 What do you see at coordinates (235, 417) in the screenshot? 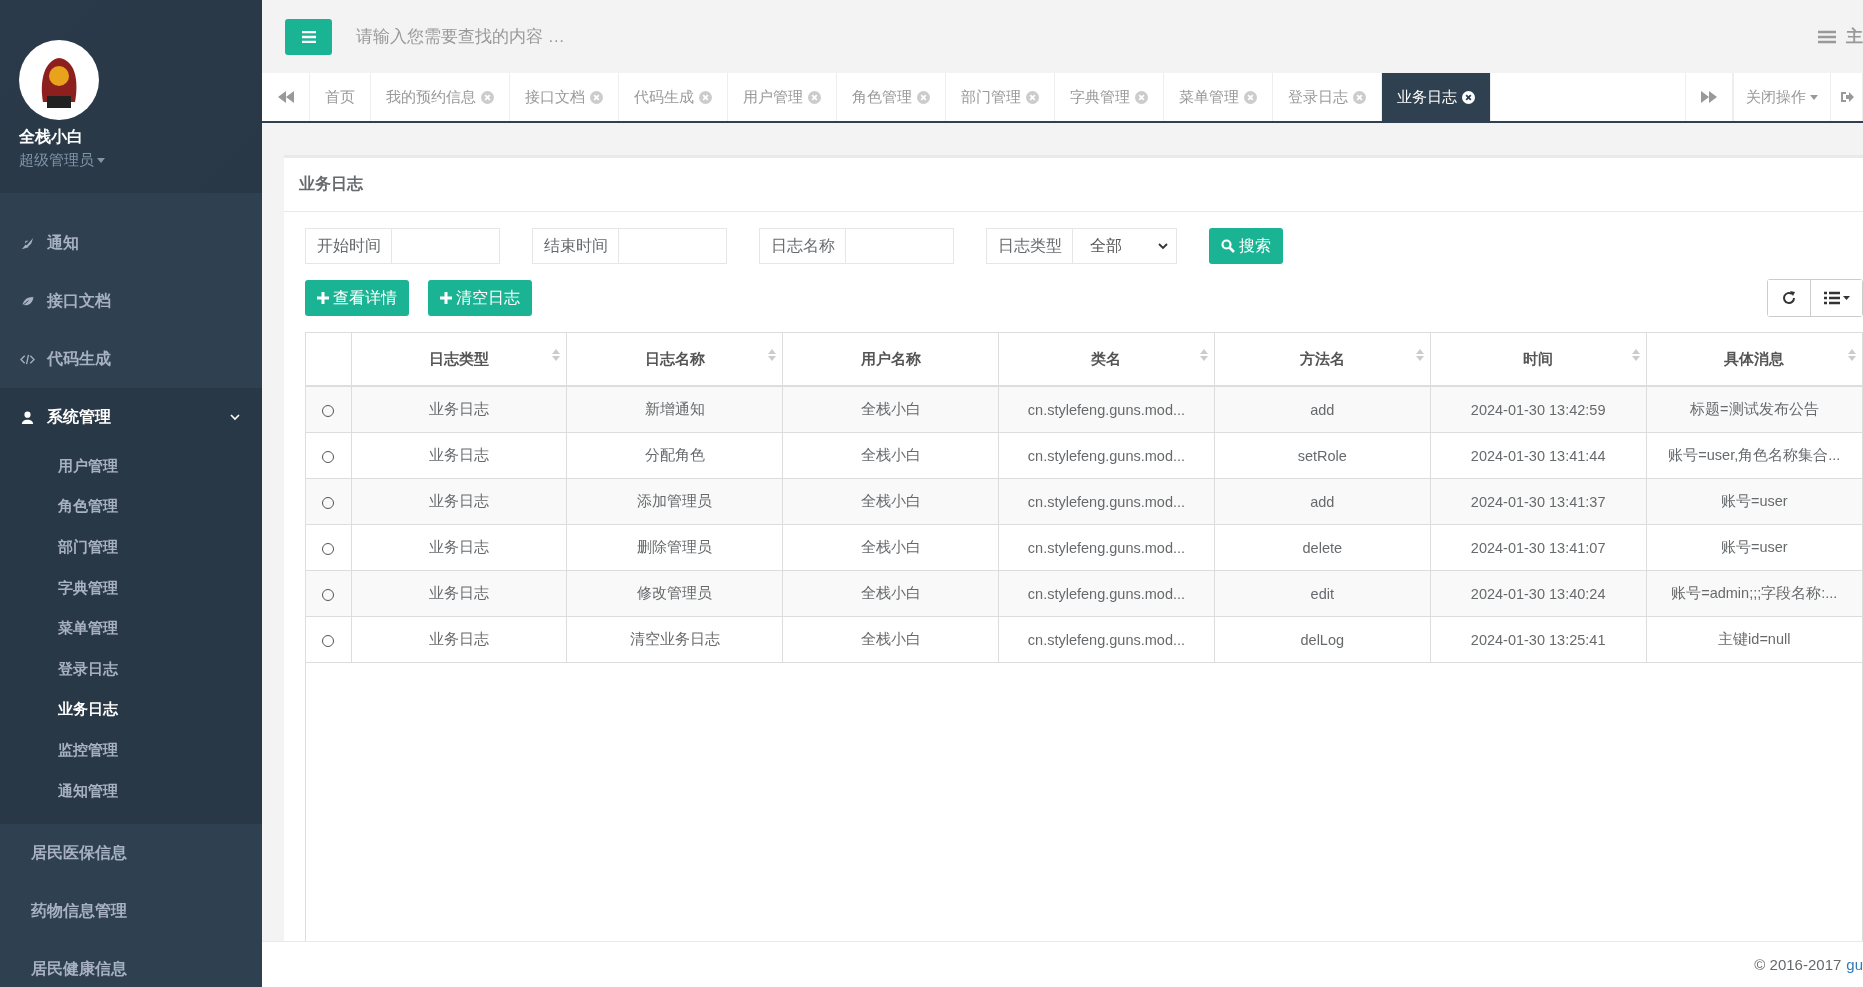
I see `chevron-icon` at bounding box center [235, 417].